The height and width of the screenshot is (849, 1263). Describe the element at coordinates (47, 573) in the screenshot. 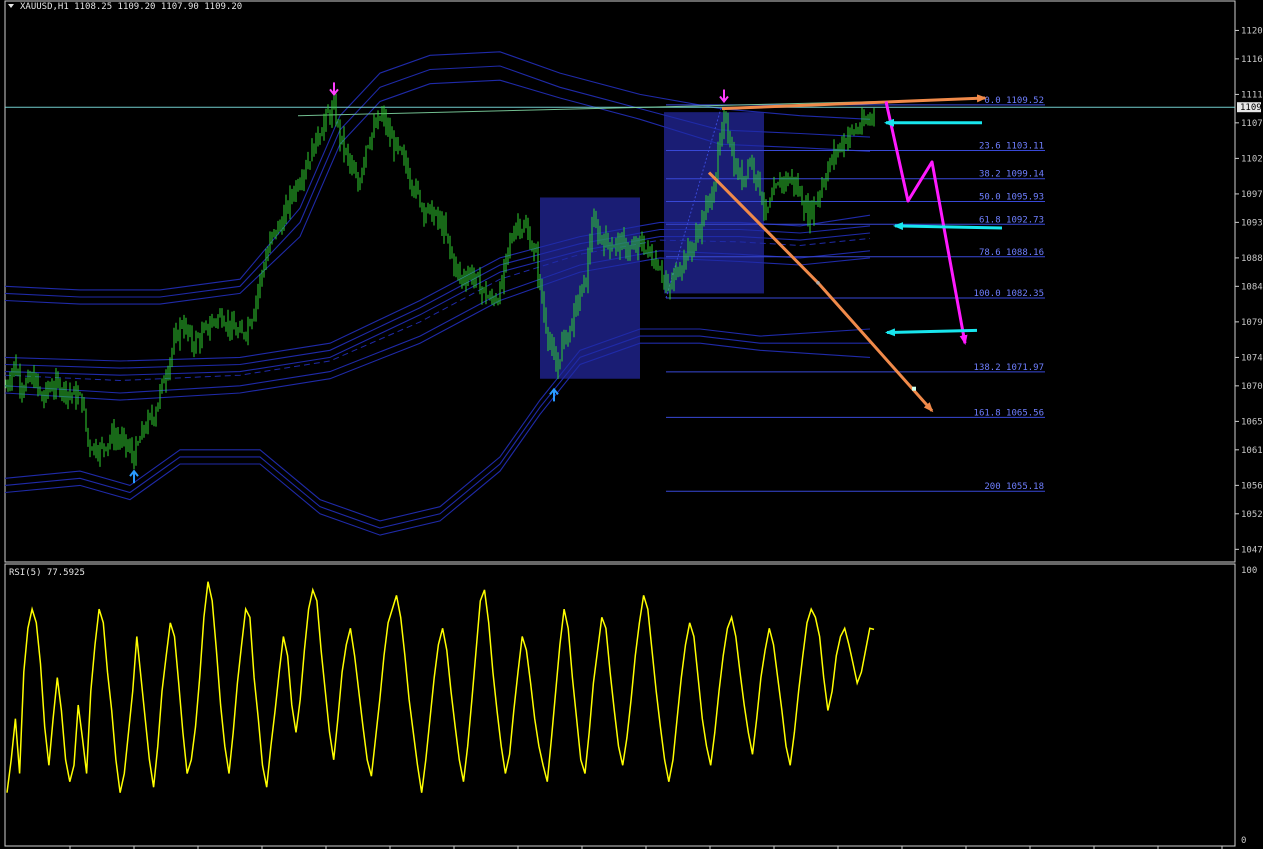

I see `rsi-title: RSI(5) 77.5925` at that location.